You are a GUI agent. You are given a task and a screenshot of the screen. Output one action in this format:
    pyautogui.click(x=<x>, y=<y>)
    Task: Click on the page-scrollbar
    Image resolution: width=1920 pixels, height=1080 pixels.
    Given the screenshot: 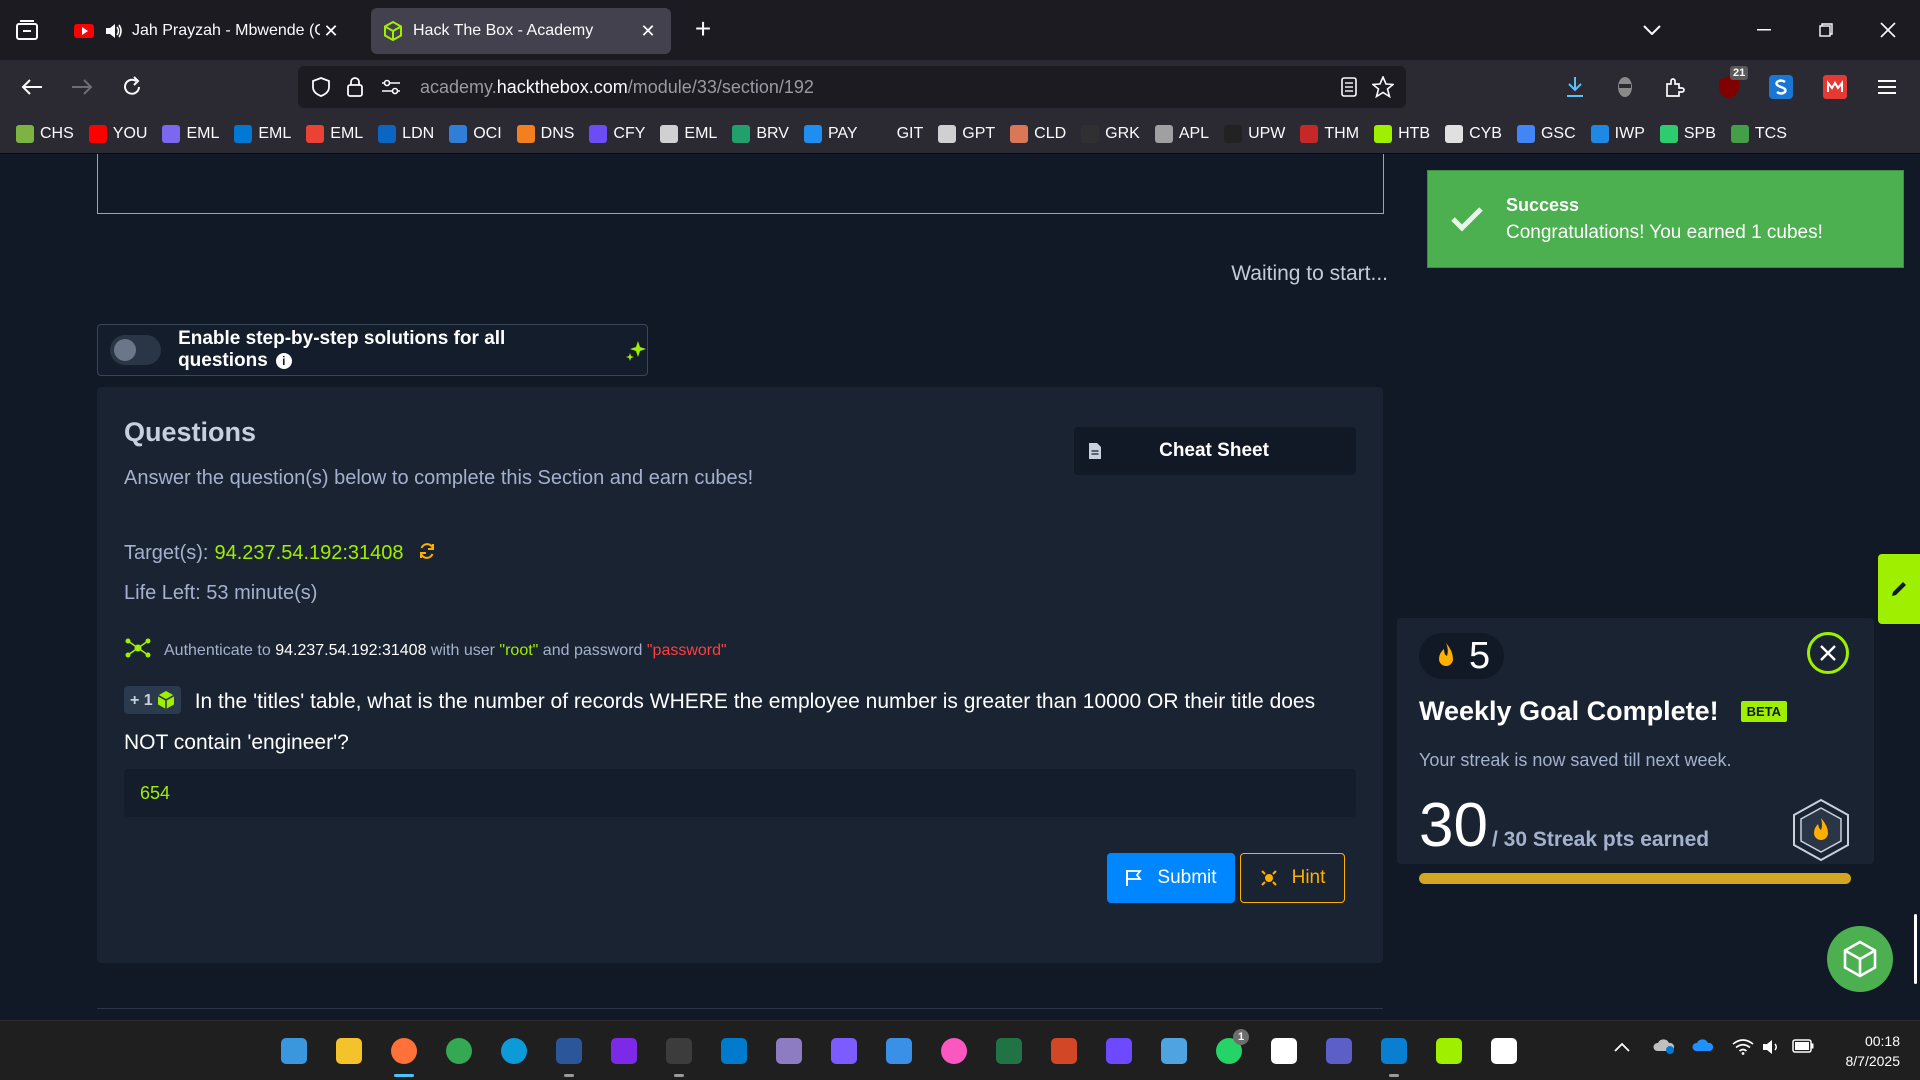 What is the action you would take?
    pyautogui.click(x=1915, y=949)
    